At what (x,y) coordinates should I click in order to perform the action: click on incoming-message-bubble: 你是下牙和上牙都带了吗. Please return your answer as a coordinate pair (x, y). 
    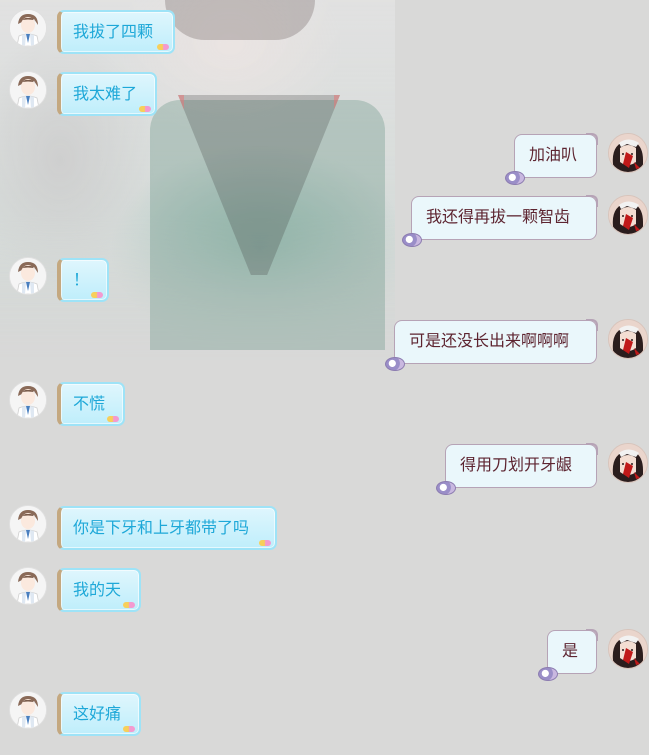
    Looking at the image, I should click on (167, 528).